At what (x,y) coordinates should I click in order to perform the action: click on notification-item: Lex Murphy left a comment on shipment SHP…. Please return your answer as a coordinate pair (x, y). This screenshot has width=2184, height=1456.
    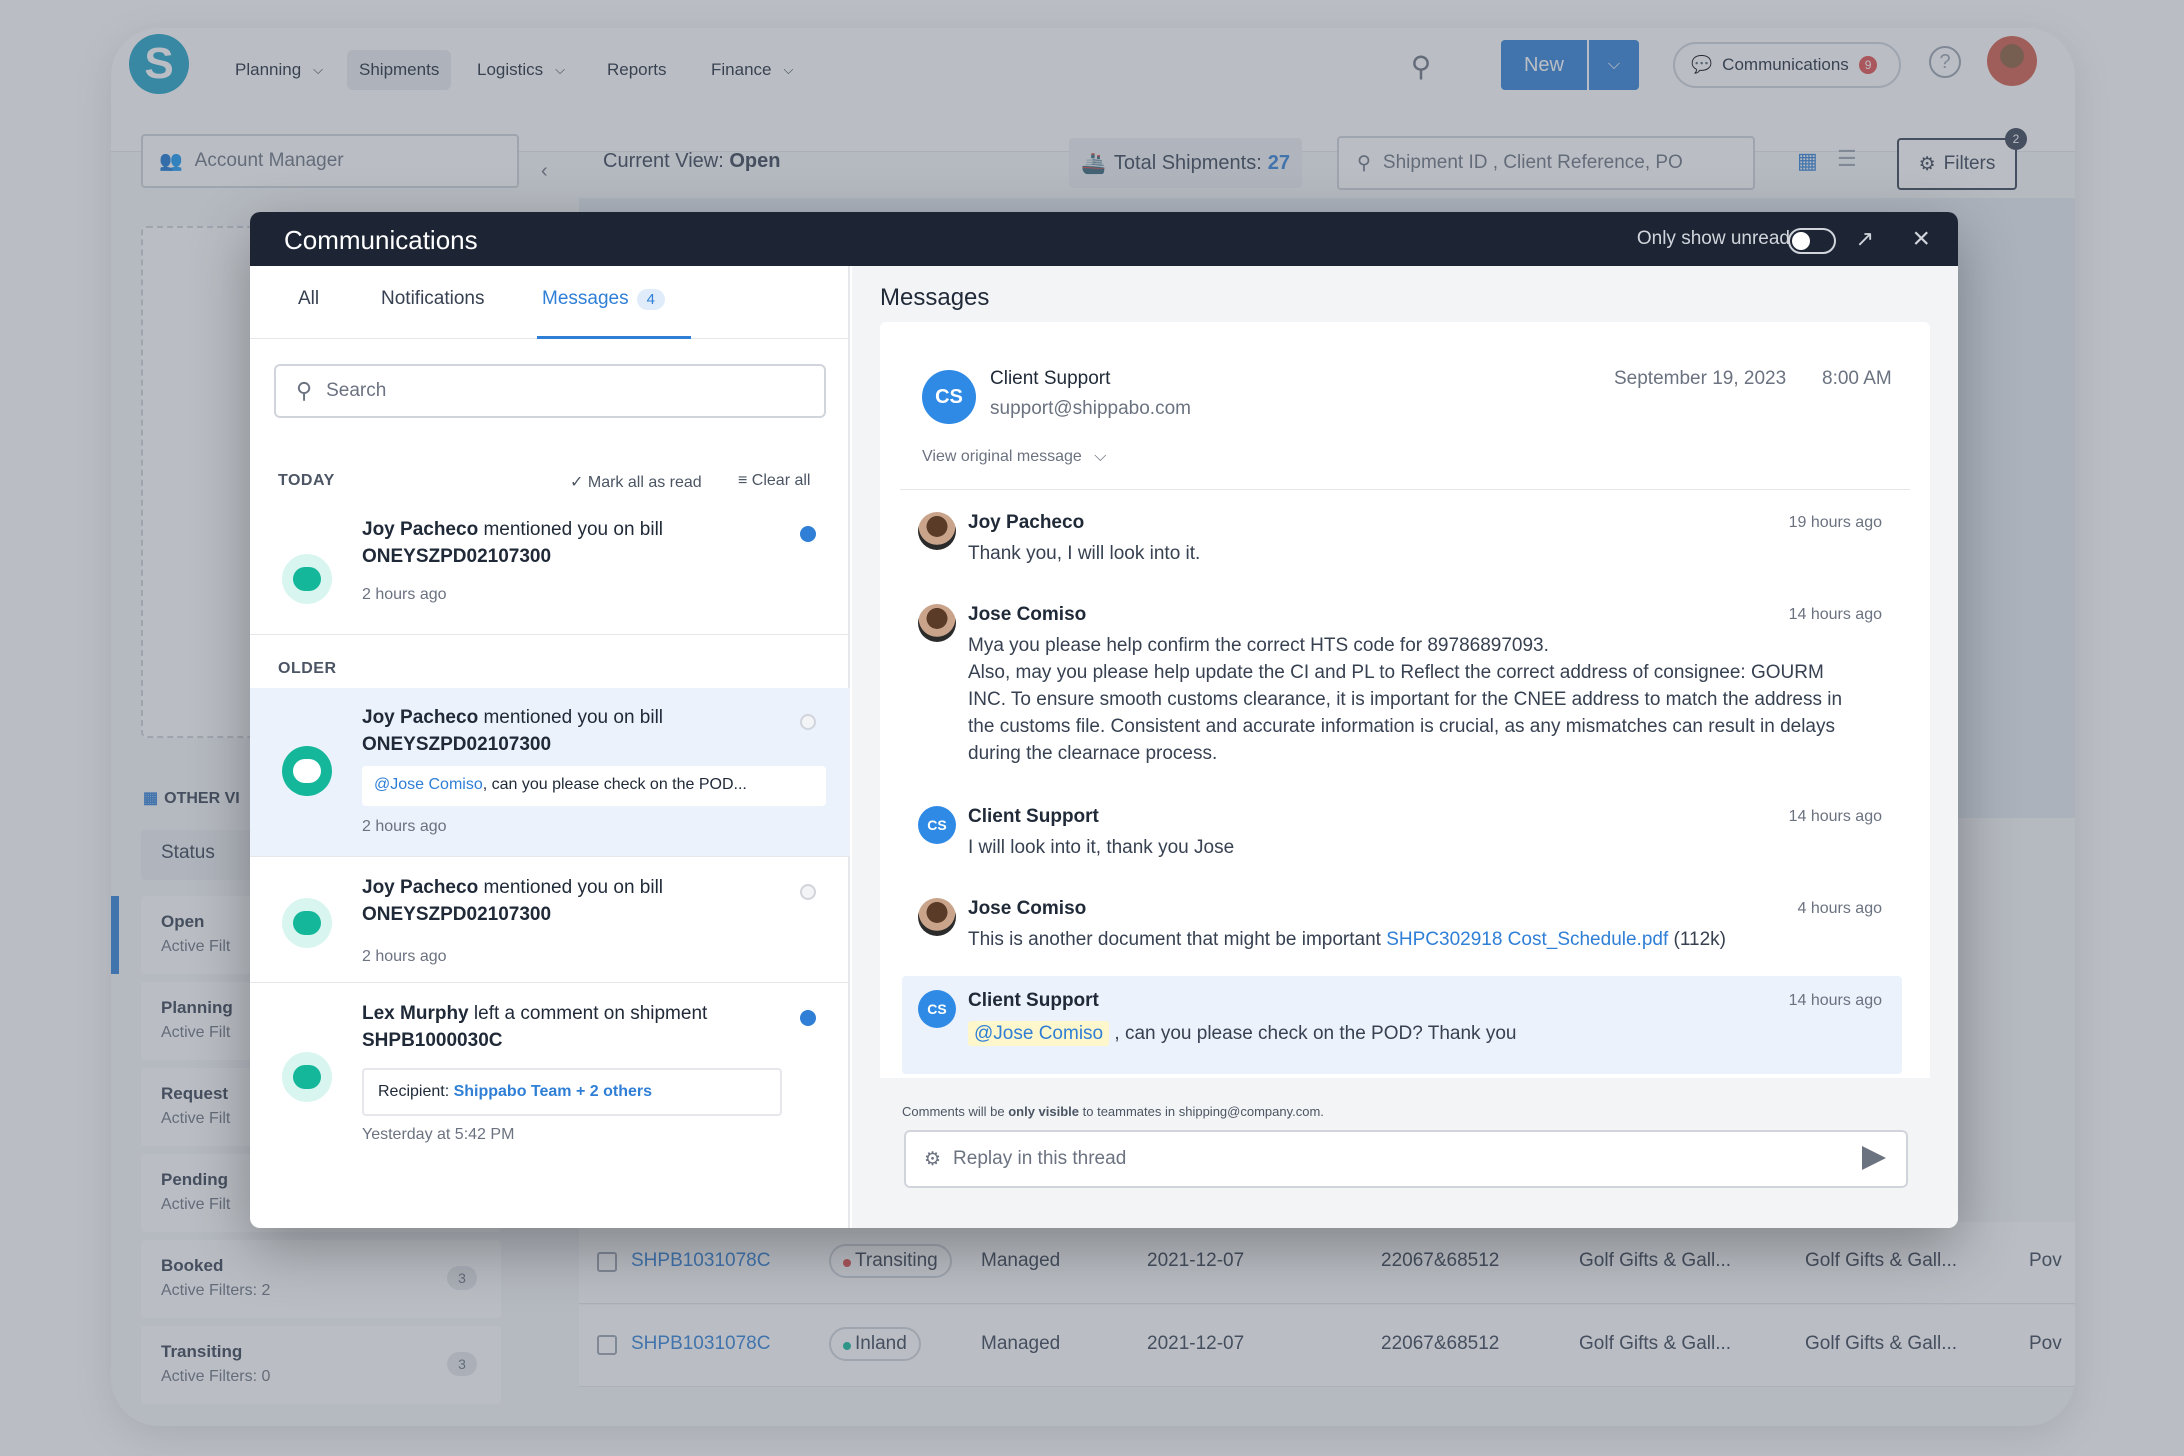
    Looking at the image, I should click on (550, 1069).